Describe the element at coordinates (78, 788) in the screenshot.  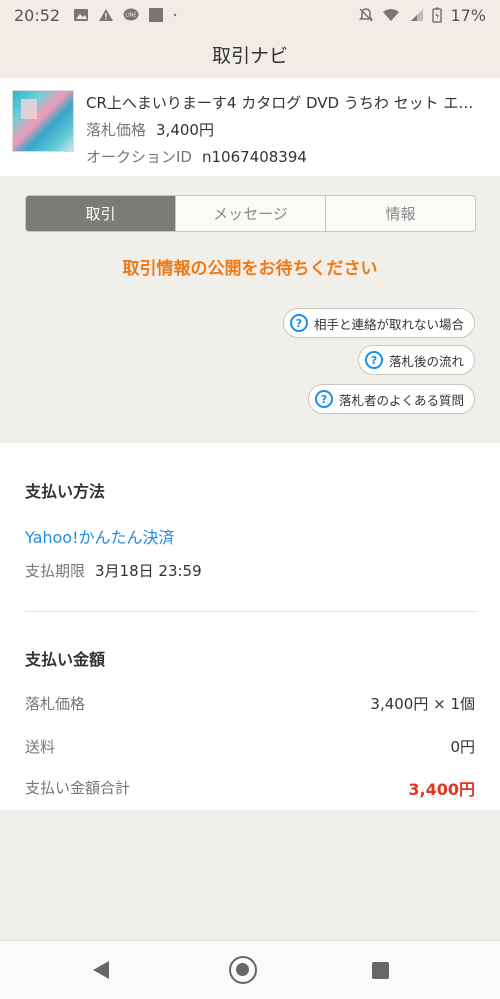
I see `total-label: 支払い金額合計` at that location.